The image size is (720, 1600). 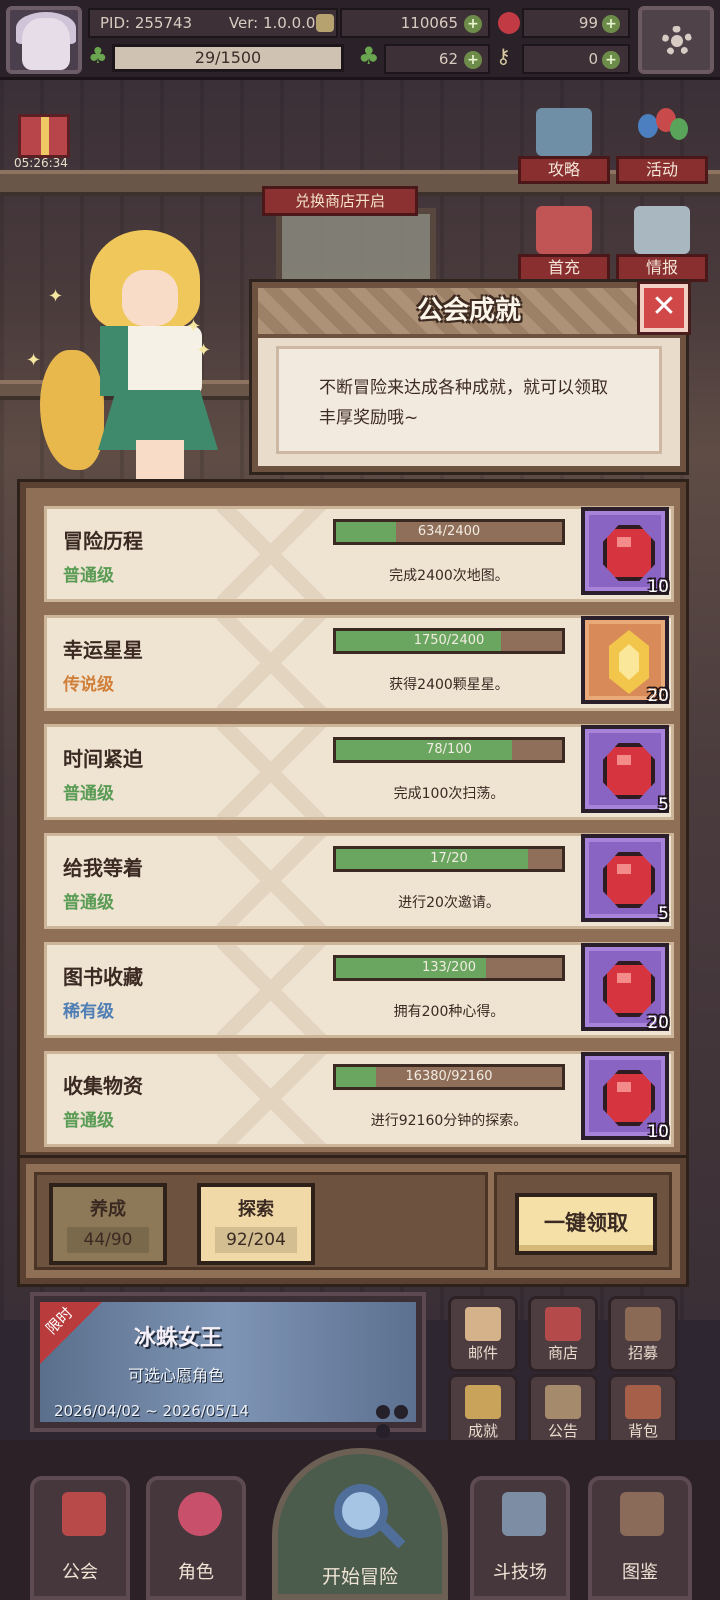 I want to click on claim-all-button: 一键领取, so click(x=586, y=1224).